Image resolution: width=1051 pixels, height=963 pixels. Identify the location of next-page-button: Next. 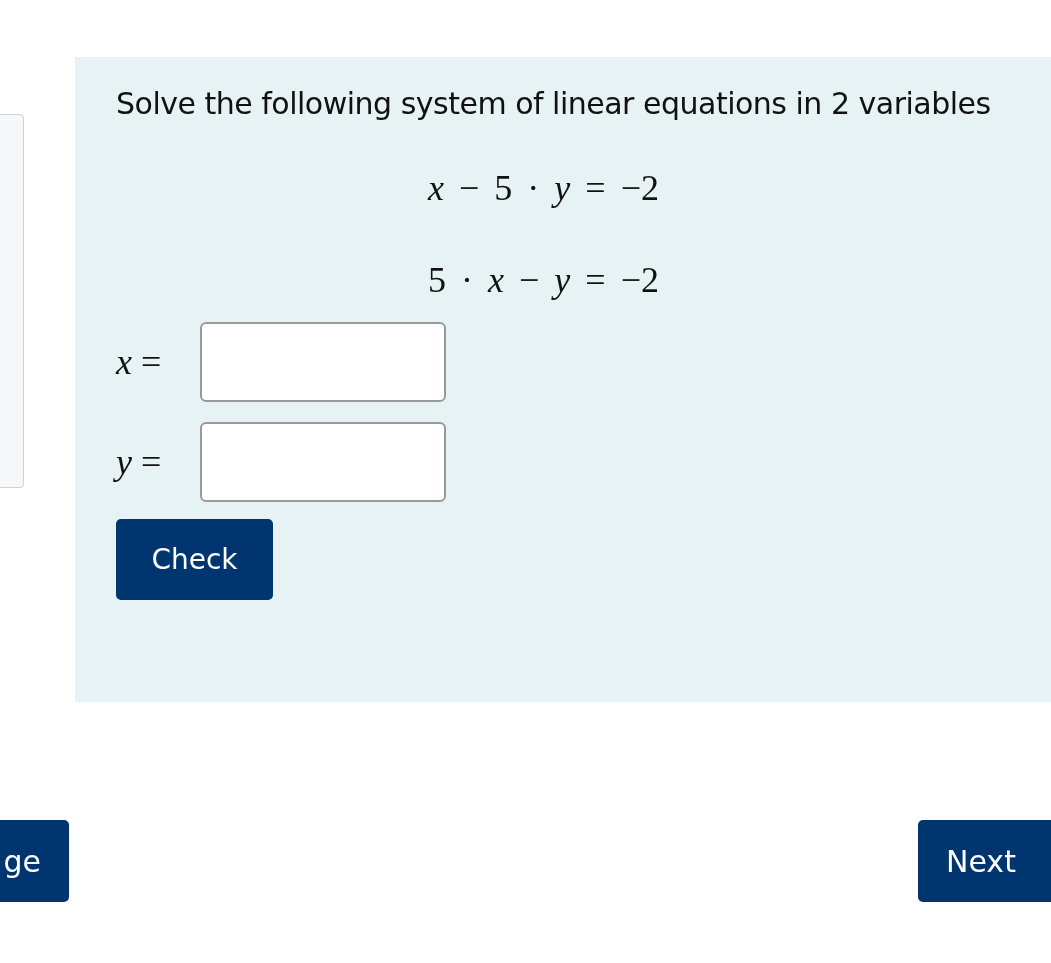
(984, 861).